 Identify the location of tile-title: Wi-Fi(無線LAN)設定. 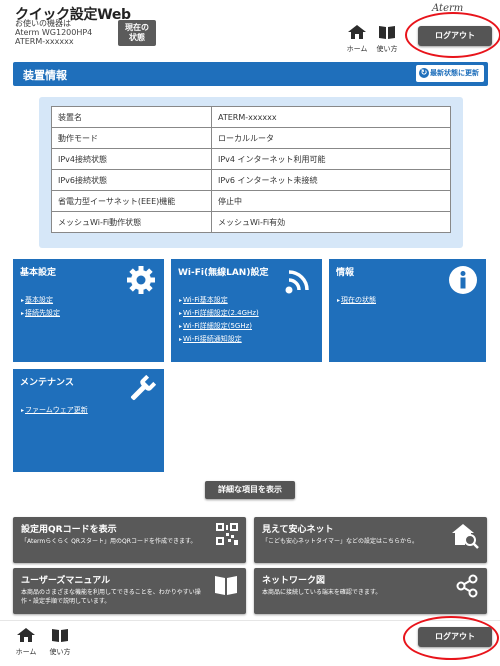
(223, 273).